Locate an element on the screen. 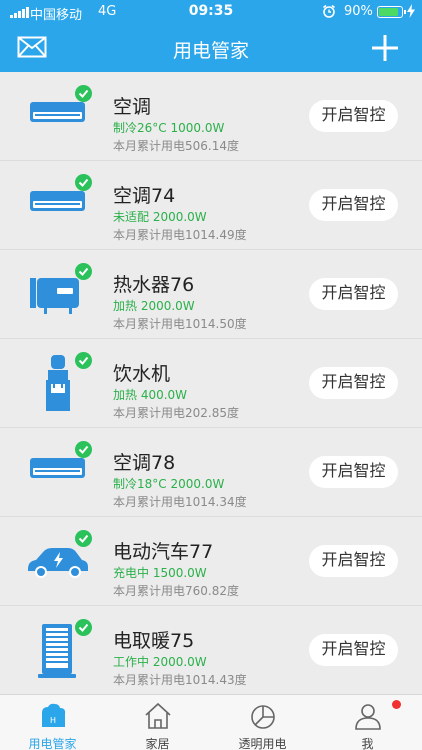 Image resolution: width=422 pixels, height=750 pixels. pie-chart-icon is located at coordinates (263, 717).